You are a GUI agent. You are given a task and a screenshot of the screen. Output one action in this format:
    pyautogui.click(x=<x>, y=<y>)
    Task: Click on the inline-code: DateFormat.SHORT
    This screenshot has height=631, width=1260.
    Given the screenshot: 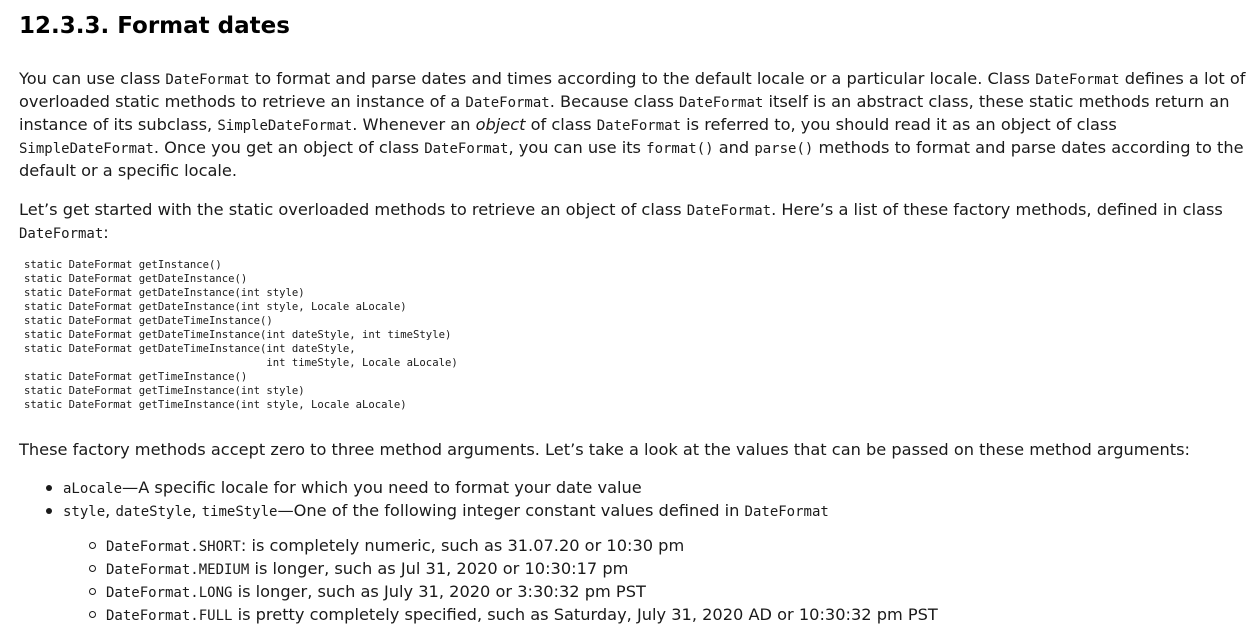 What is the action you would take?
    pyautogui.click(x=173, y=547)
    